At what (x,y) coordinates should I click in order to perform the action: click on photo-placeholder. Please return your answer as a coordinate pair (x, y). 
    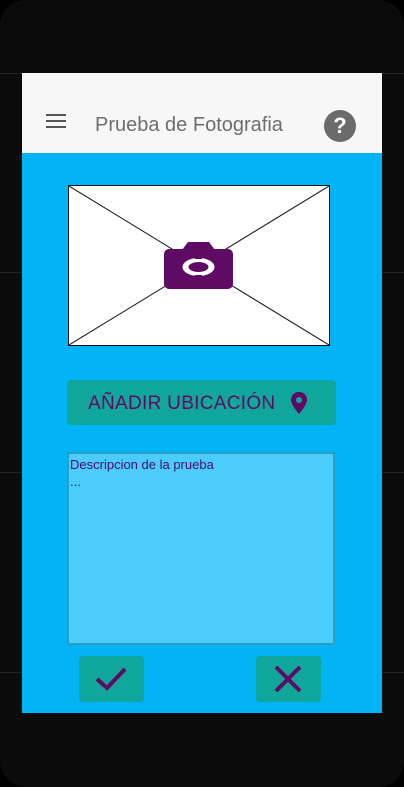
    Looking at the image, I should click on (199, 265).